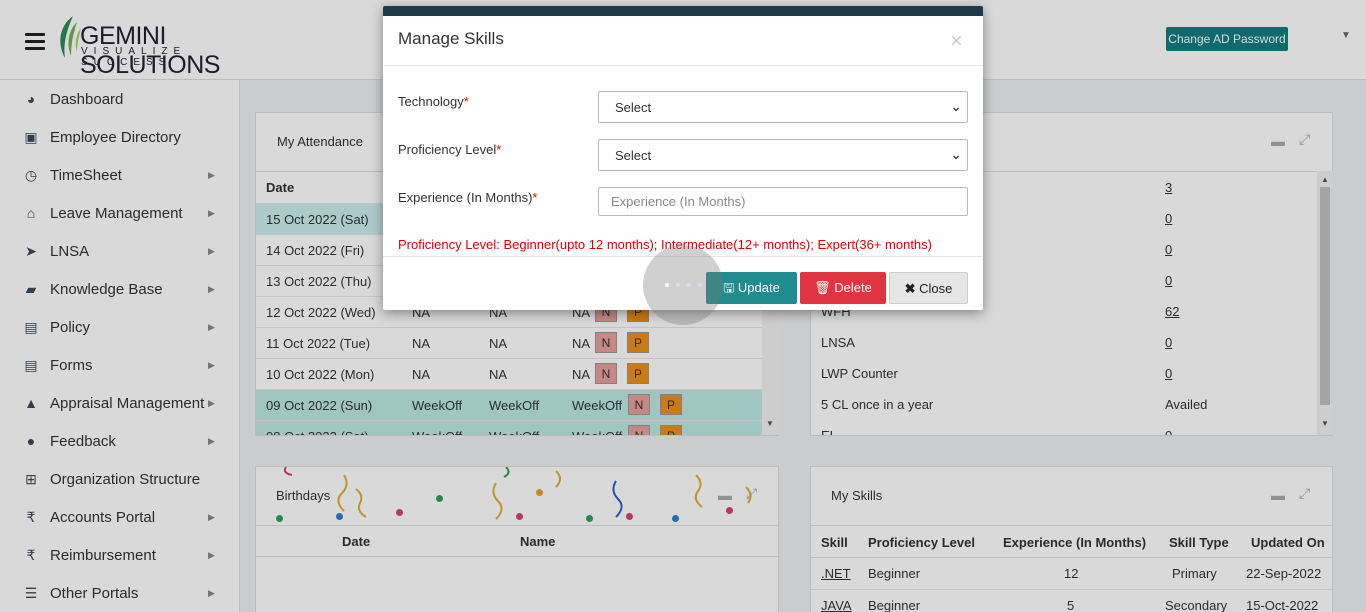  I want to click on close-icon: ×, so click(956, 41).